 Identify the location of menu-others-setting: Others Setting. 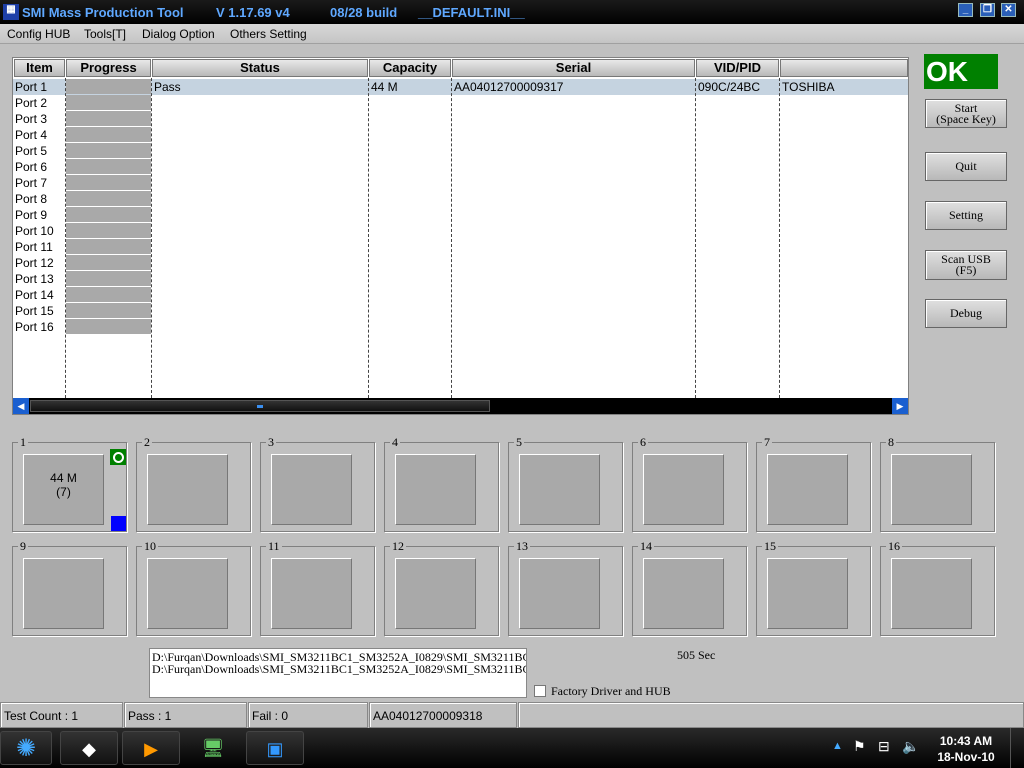
(268, 34).